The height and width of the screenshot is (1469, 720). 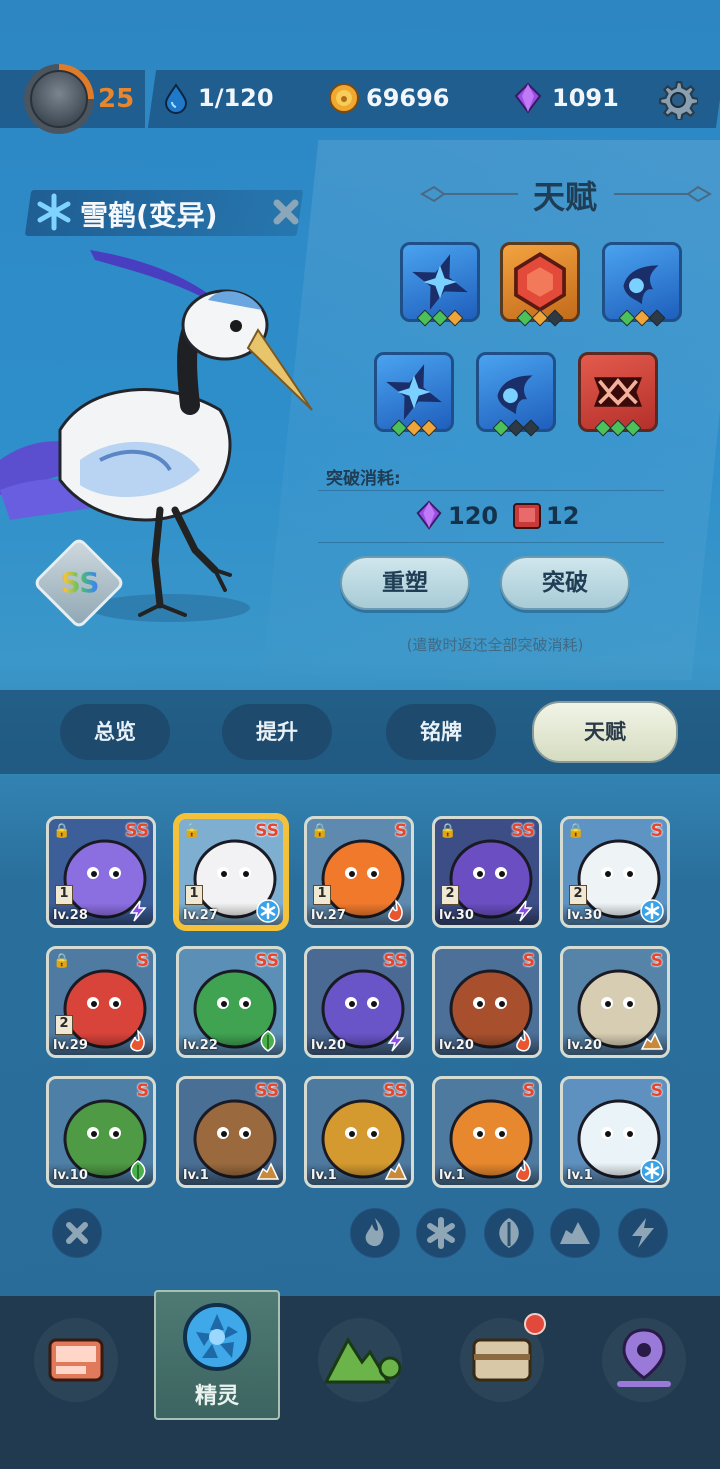 What do you see at coordinates (359, 1132) in the screenshot?
I see `spirit-card-sunflower: SS lv.1` at bounding box center [359, 1132].